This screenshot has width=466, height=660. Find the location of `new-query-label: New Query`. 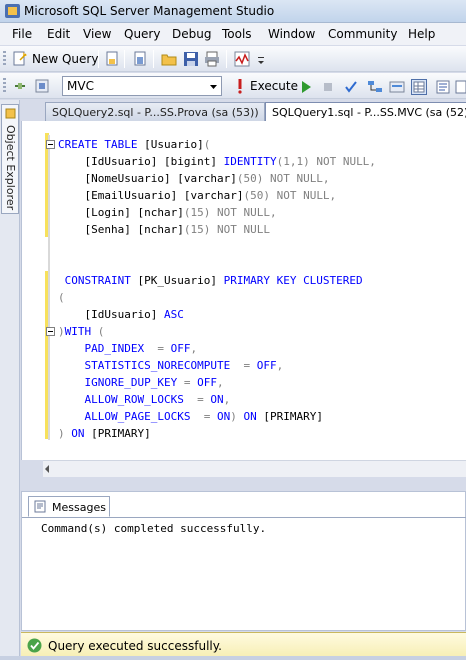

new-query-label: New Query is located at coordinates (65, 59).